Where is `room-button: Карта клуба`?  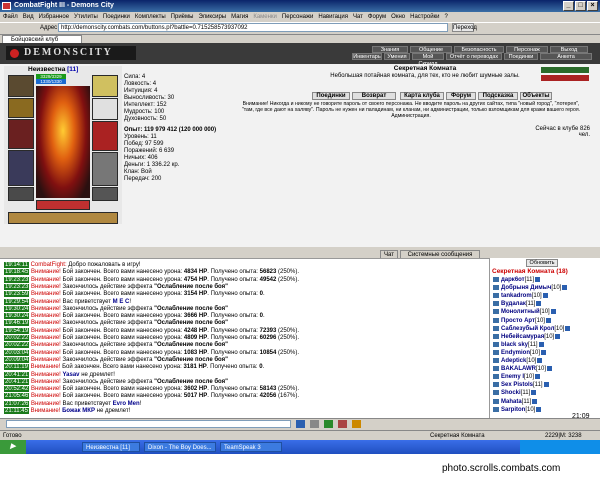
room-button: Карта клуба is located at coordinates (422, 96).